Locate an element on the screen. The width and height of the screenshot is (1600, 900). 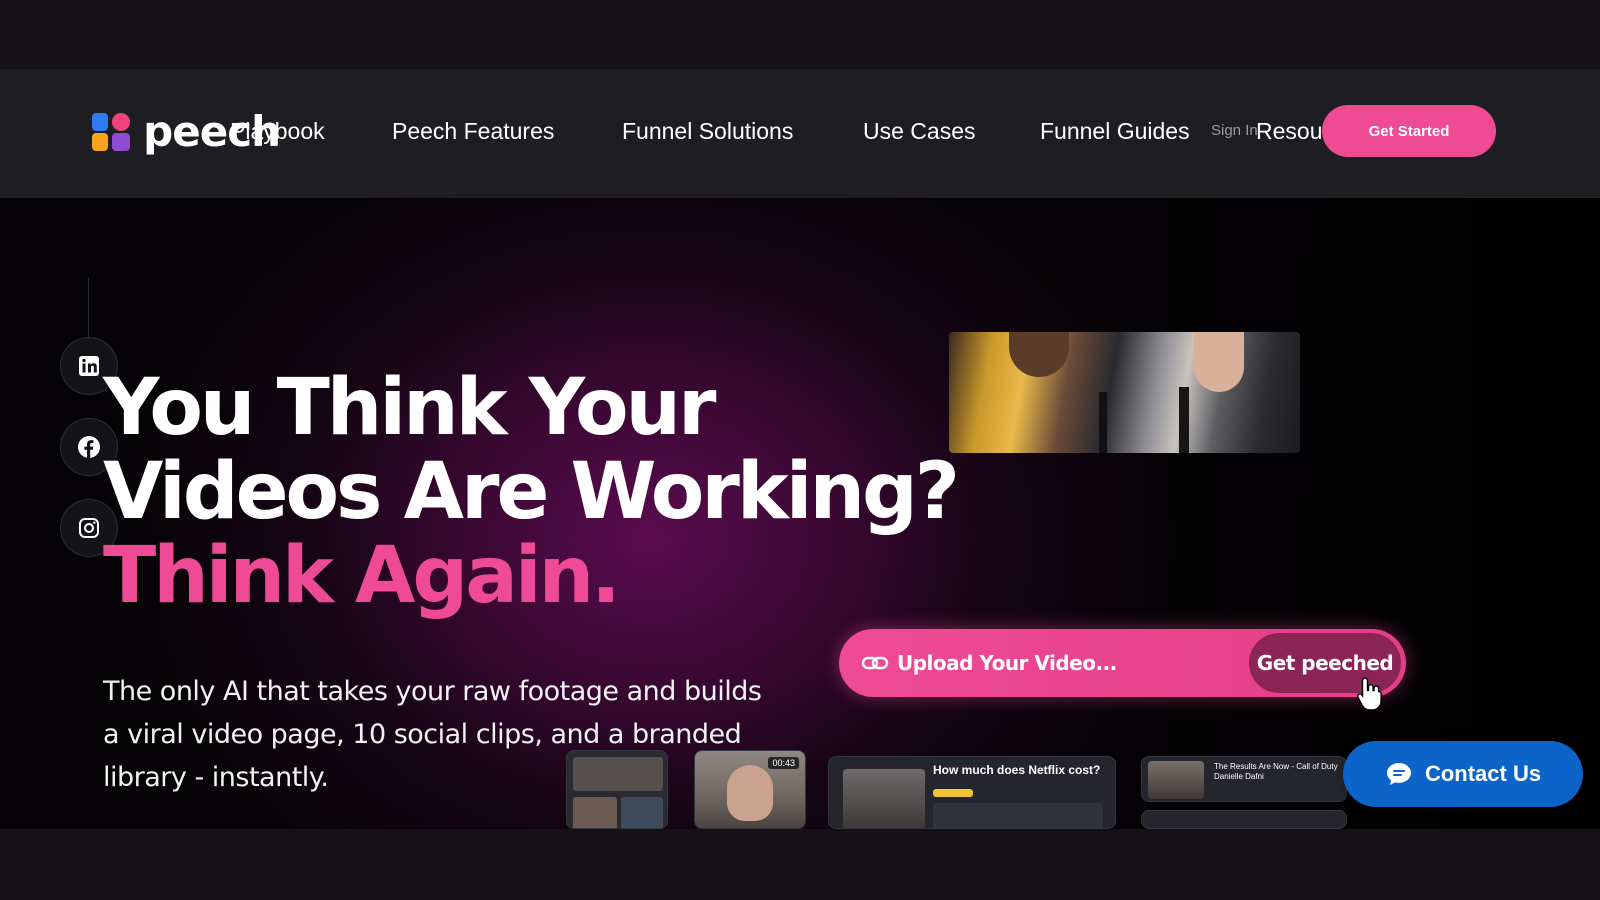
contact-us-label: Contact Us is located at coordinates (1483, 773).